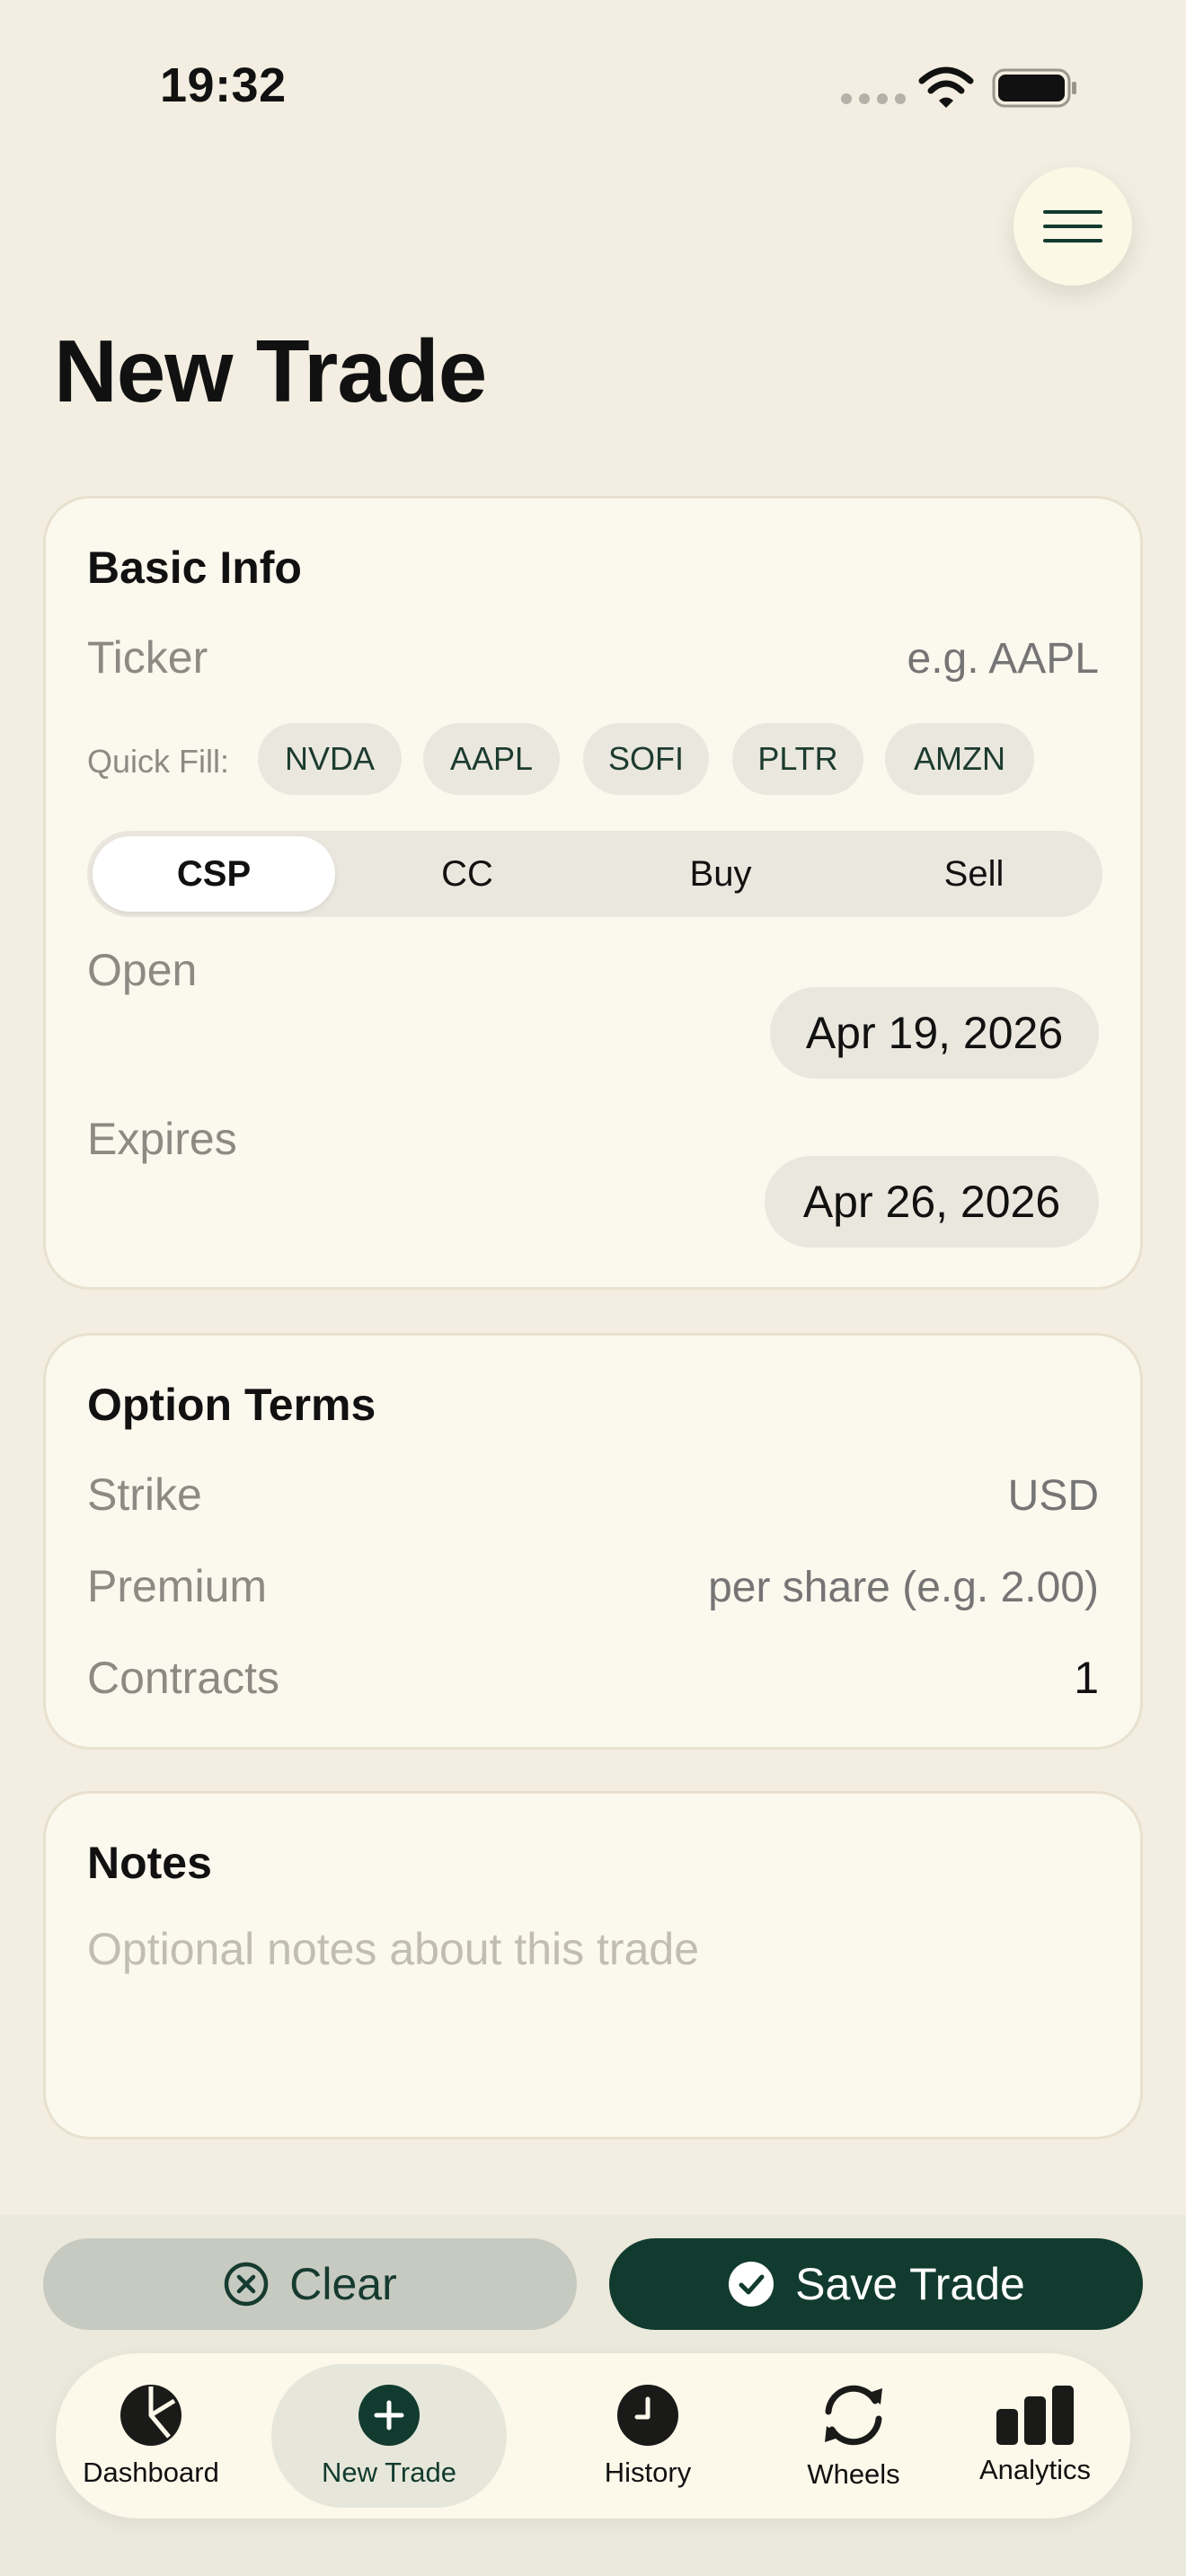 This screenshot has width=1186, height=2576. Describe the element at coordinates (231, 1405) in the screenshot. I see `option-terms-title: Option Terms` at that location.